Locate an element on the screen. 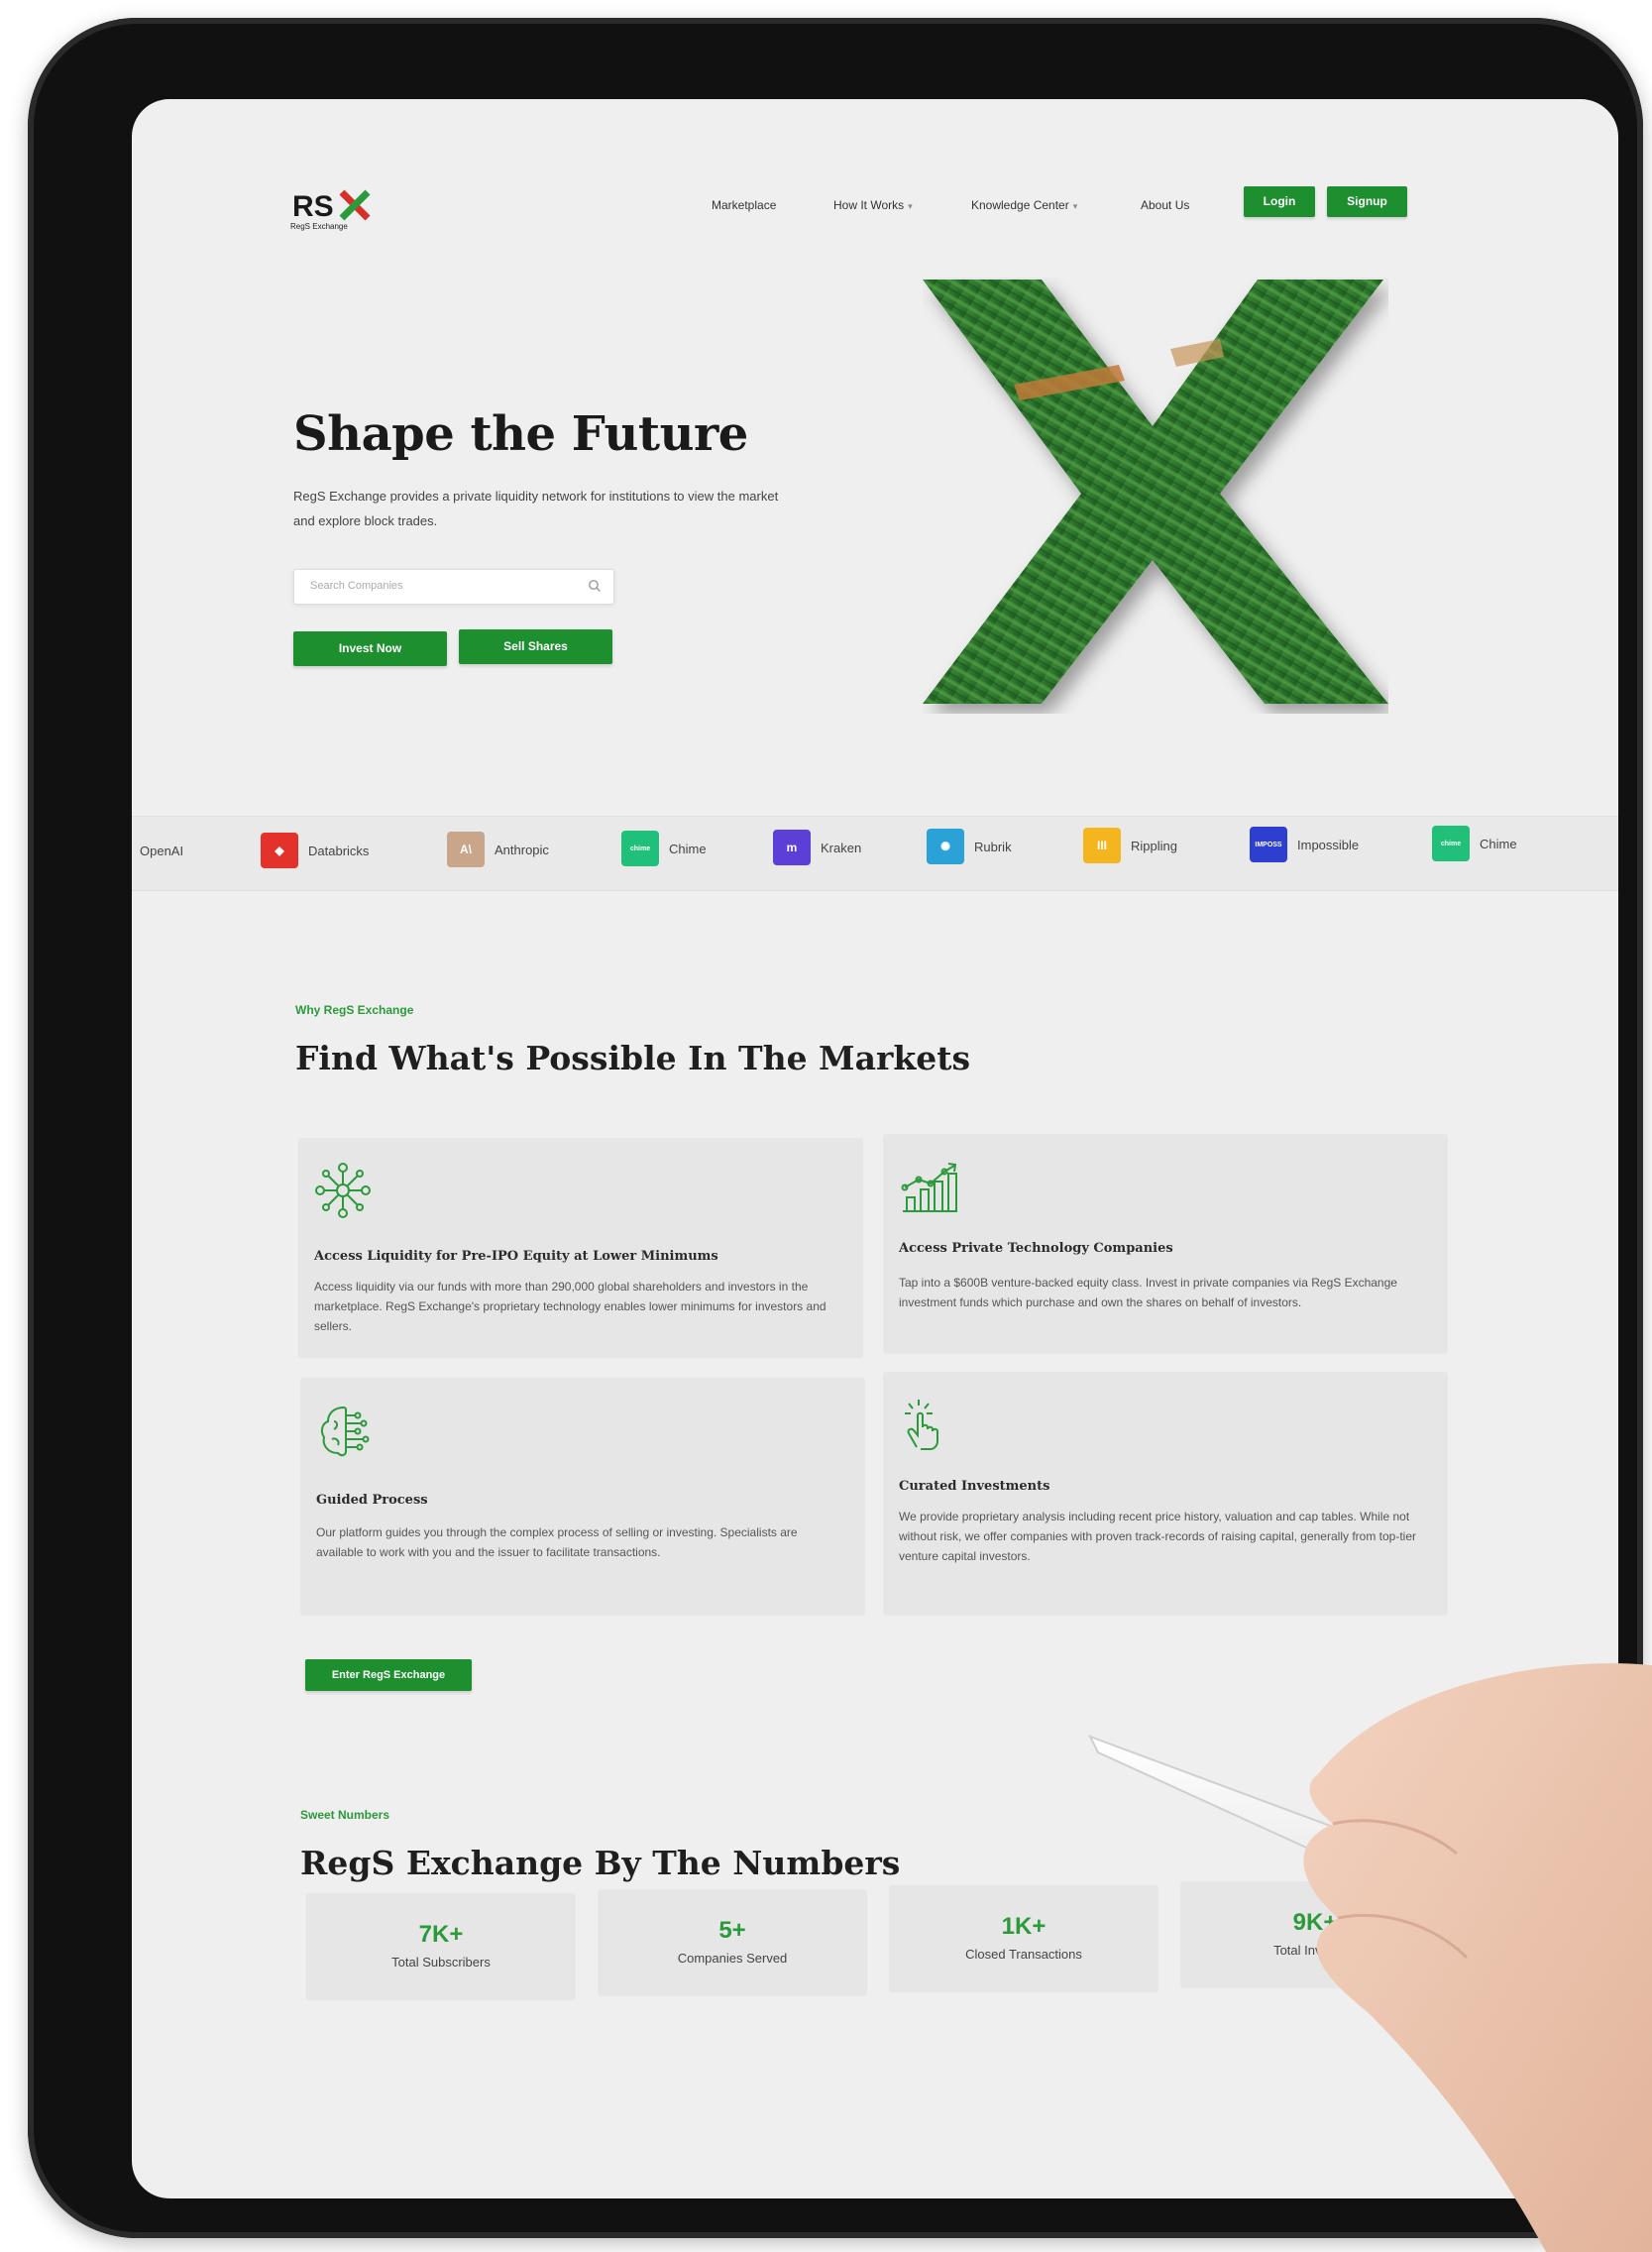  company-name: Kraken is located at coordinates (841, 847).